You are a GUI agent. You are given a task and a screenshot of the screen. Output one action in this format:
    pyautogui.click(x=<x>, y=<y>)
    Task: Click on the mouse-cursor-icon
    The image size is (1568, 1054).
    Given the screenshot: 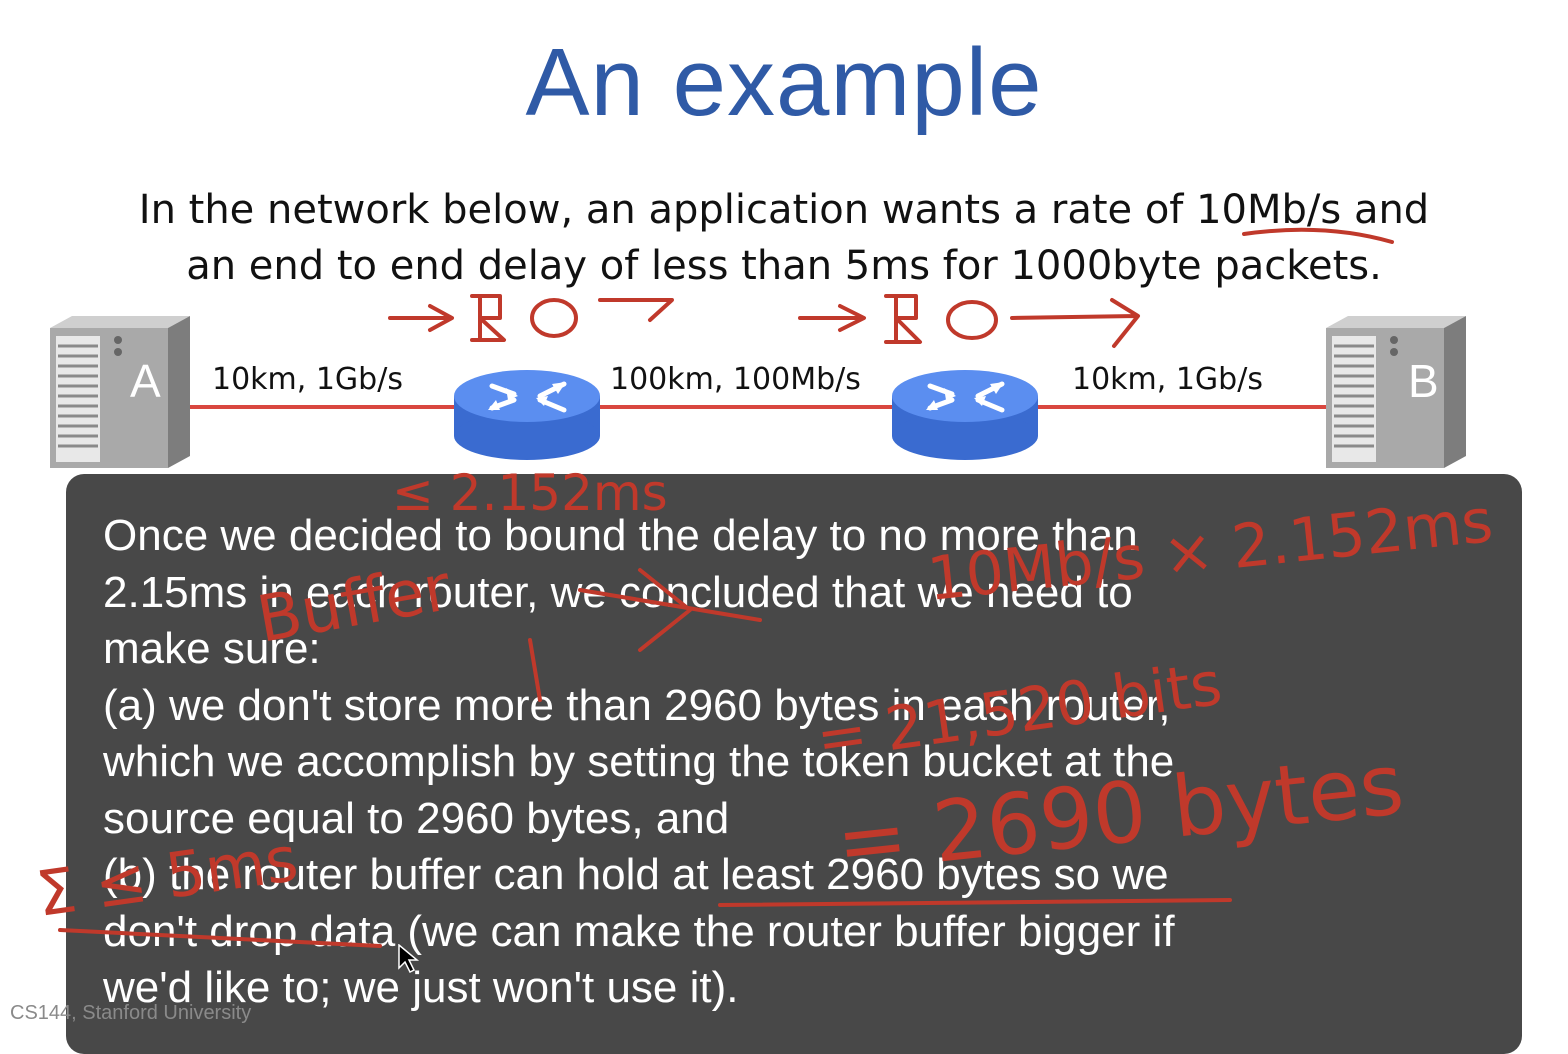 What is the action you would take?
    pyautogui.click(x=409, y=959)
    